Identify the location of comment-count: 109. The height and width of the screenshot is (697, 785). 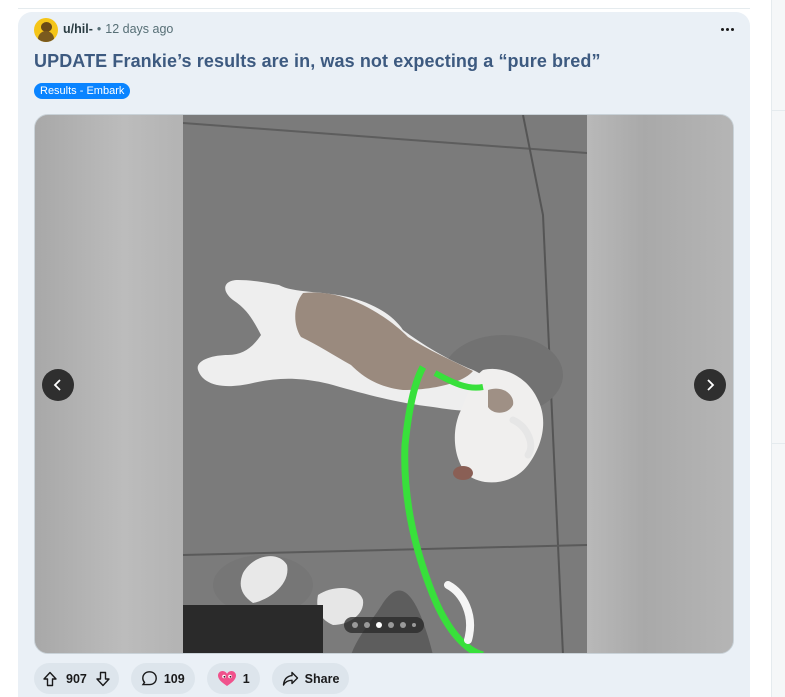
(174, 678).